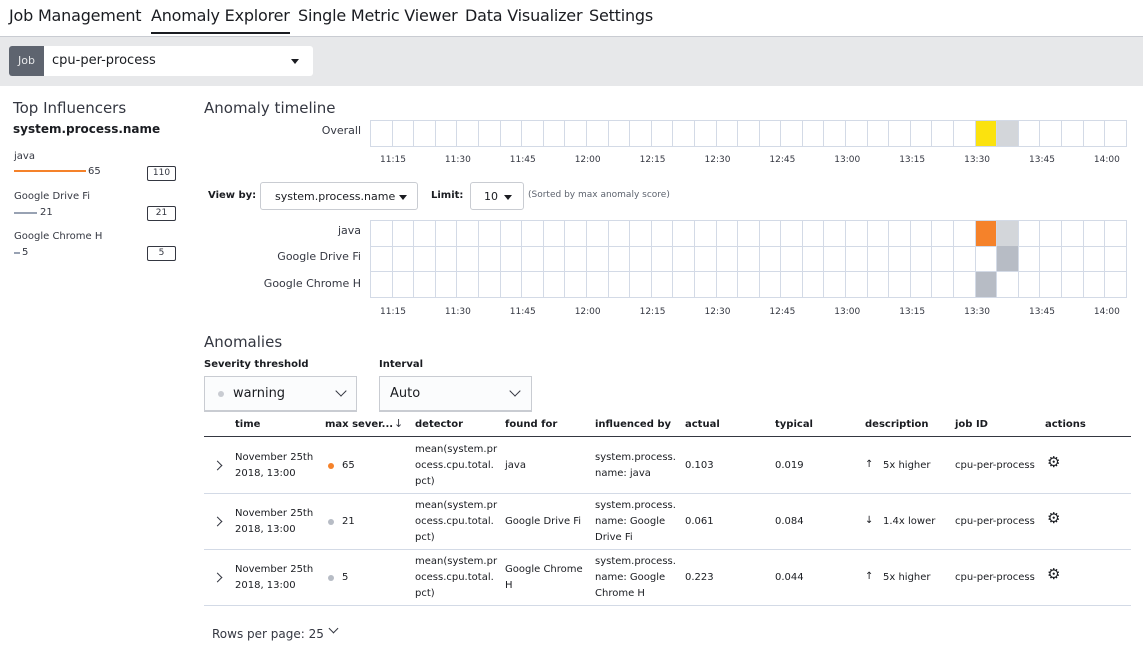  Describe the element at coordinates (161, 61) in the screenshot. I see `job-selector: Job cpu-per-process` at that location.